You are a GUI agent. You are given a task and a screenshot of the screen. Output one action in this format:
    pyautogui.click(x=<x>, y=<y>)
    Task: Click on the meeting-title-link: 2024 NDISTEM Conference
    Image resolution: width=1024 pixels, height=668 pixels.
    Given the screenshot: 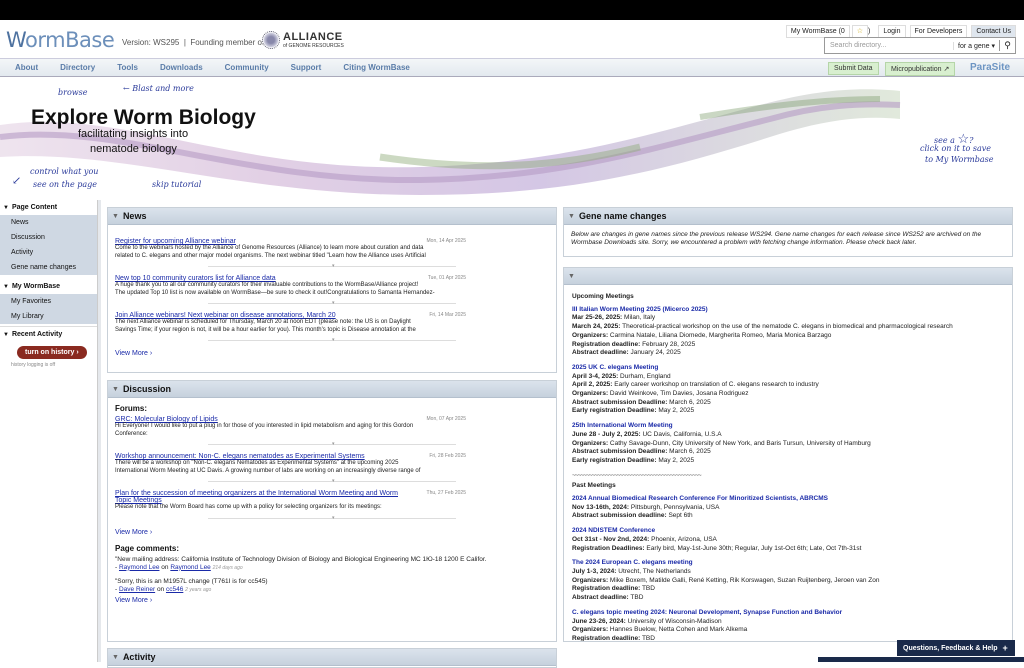 What is the action you would take?
    pyautogui.click(x=788, y=531)
    